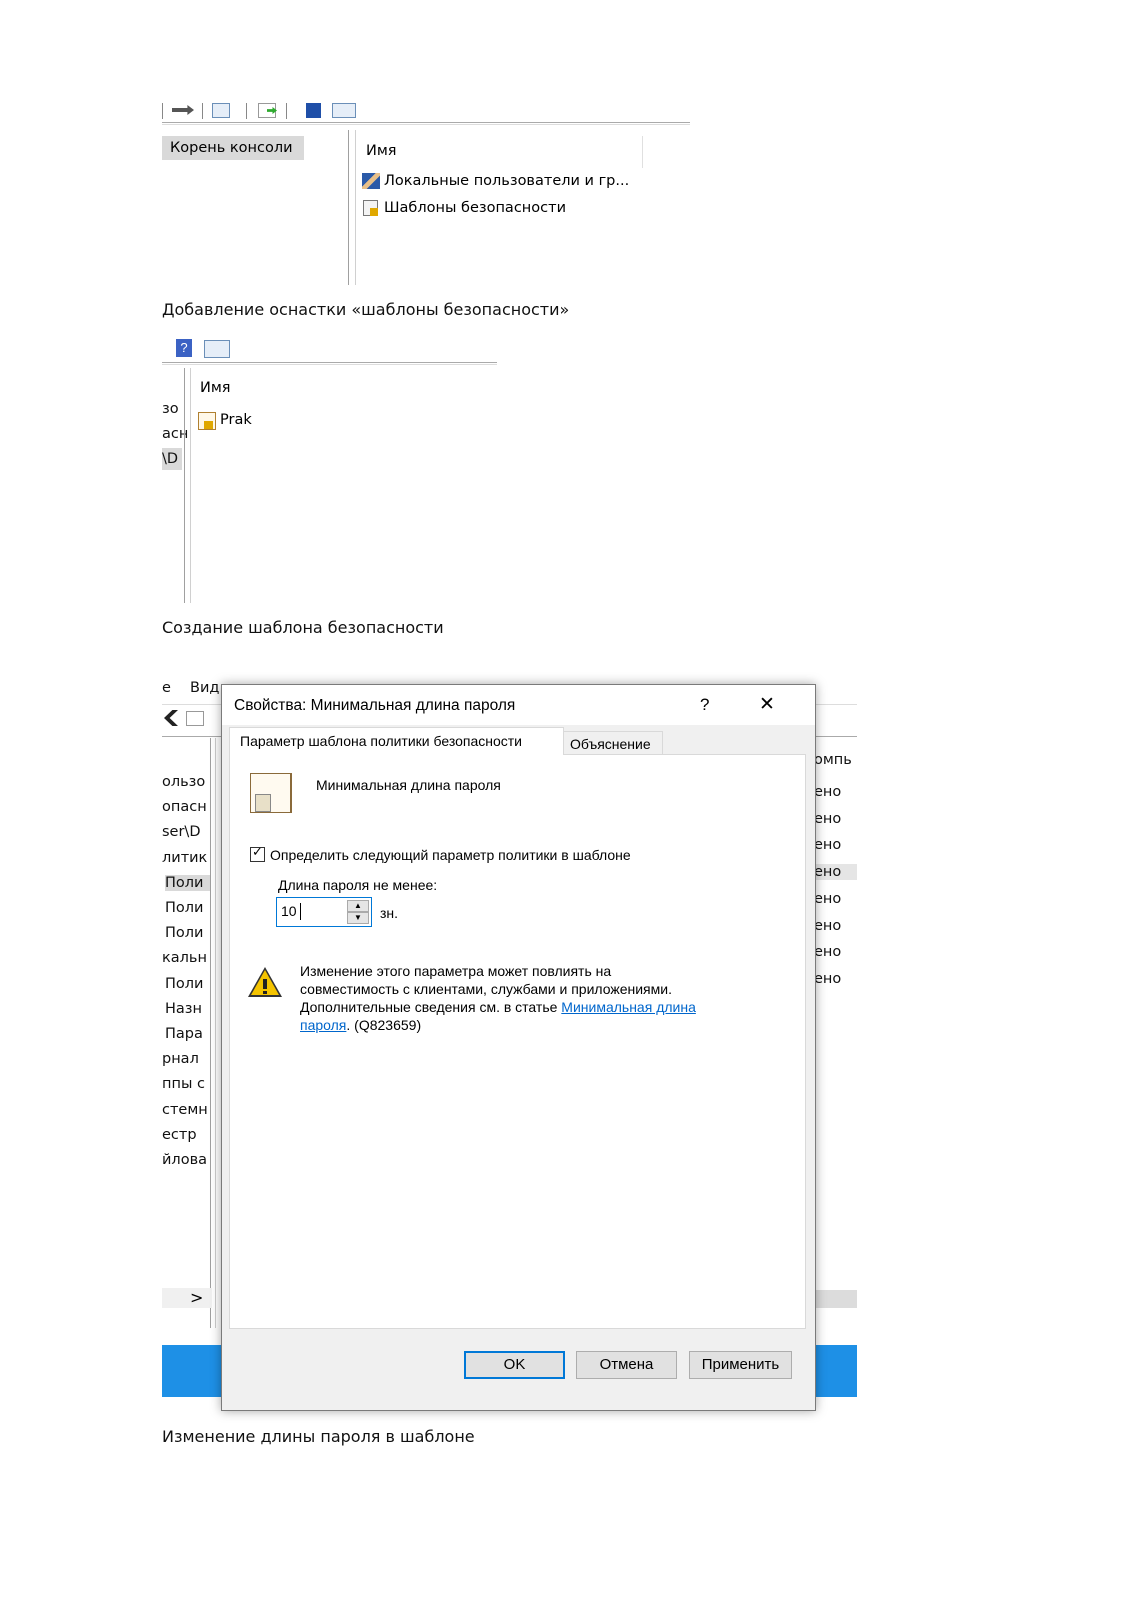 The height and width of the screenshot is (1601, 1132). I want to click on checkmark-icon: ✓, so click(257, 852).